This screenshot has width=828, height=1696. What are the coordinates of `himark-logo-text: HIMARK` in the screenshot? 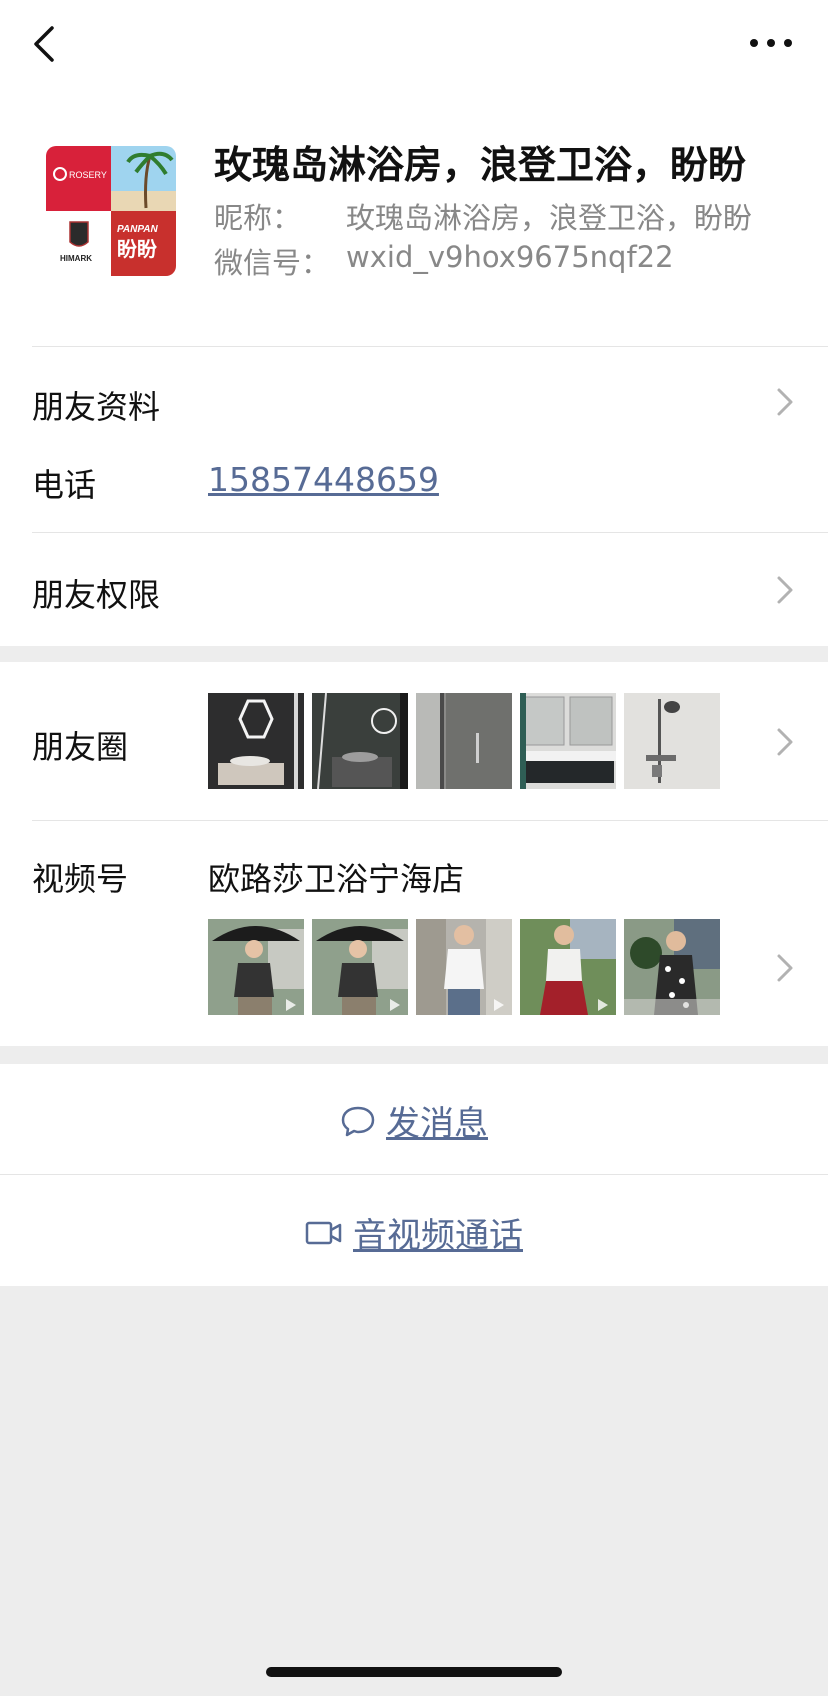 It's located at (76, 258).